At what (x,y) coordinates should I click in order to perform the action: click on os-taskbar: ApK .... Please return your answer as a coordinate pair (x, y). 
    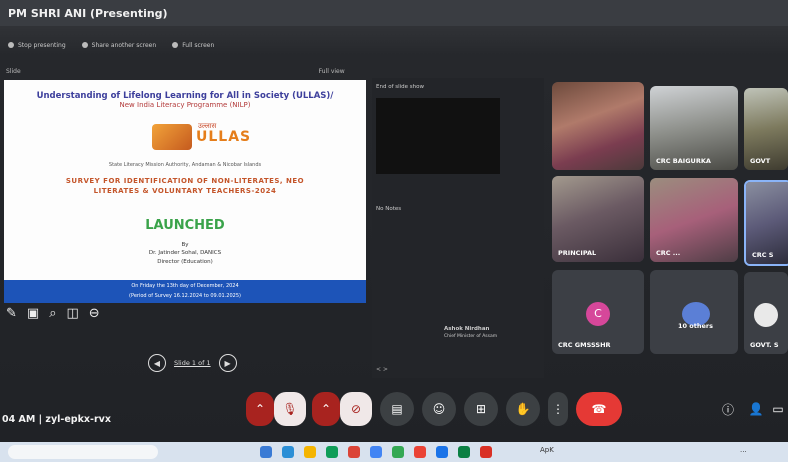
    Looking at the image, I should click on (394, 452).